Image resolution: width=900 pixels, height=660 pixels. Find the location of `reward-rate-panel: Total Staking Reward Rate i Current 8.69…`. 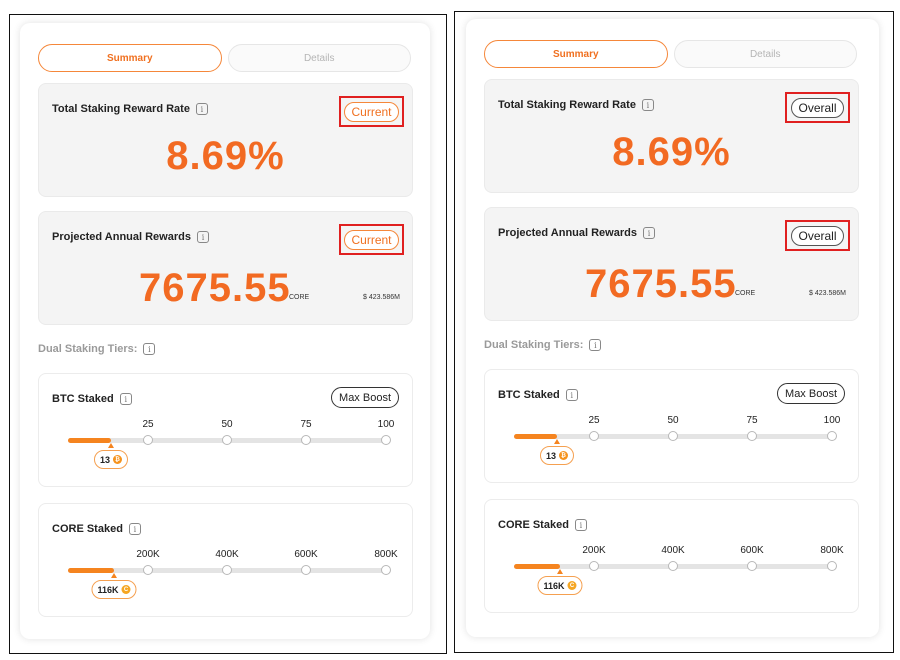

reward-rate-panel: Total Staking Reward Rate i Current 8.69… is located at coordinates (225, 140).